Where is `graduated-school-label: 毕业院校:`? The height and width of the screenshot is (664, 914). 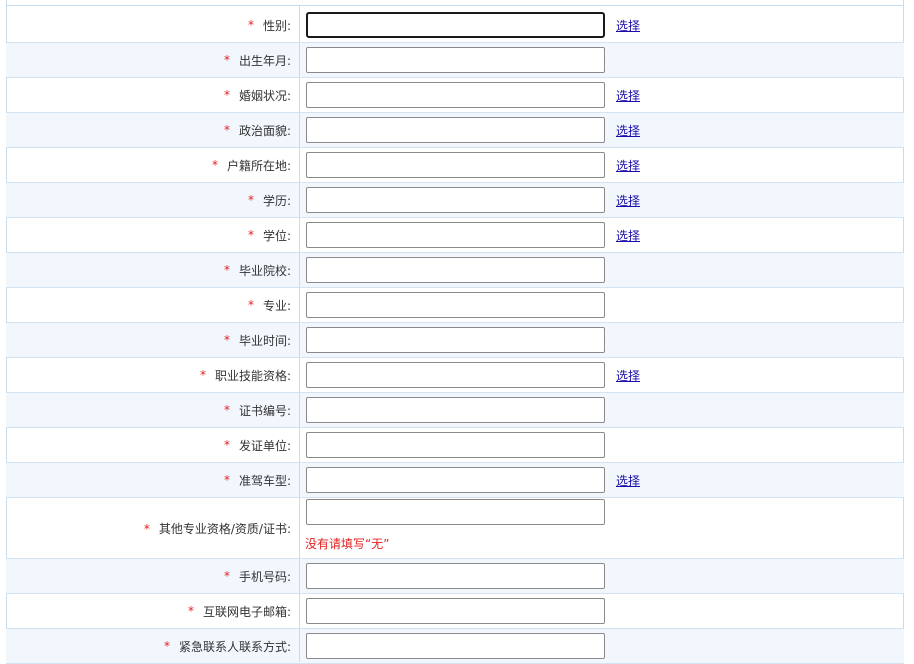
graduated-school-label: 毕业院校: is located at coordinates (264, 270).